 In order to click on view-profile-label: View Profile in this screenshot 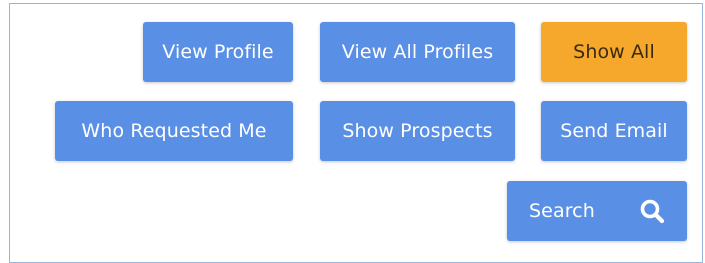, I will do `click(218, 52)`.